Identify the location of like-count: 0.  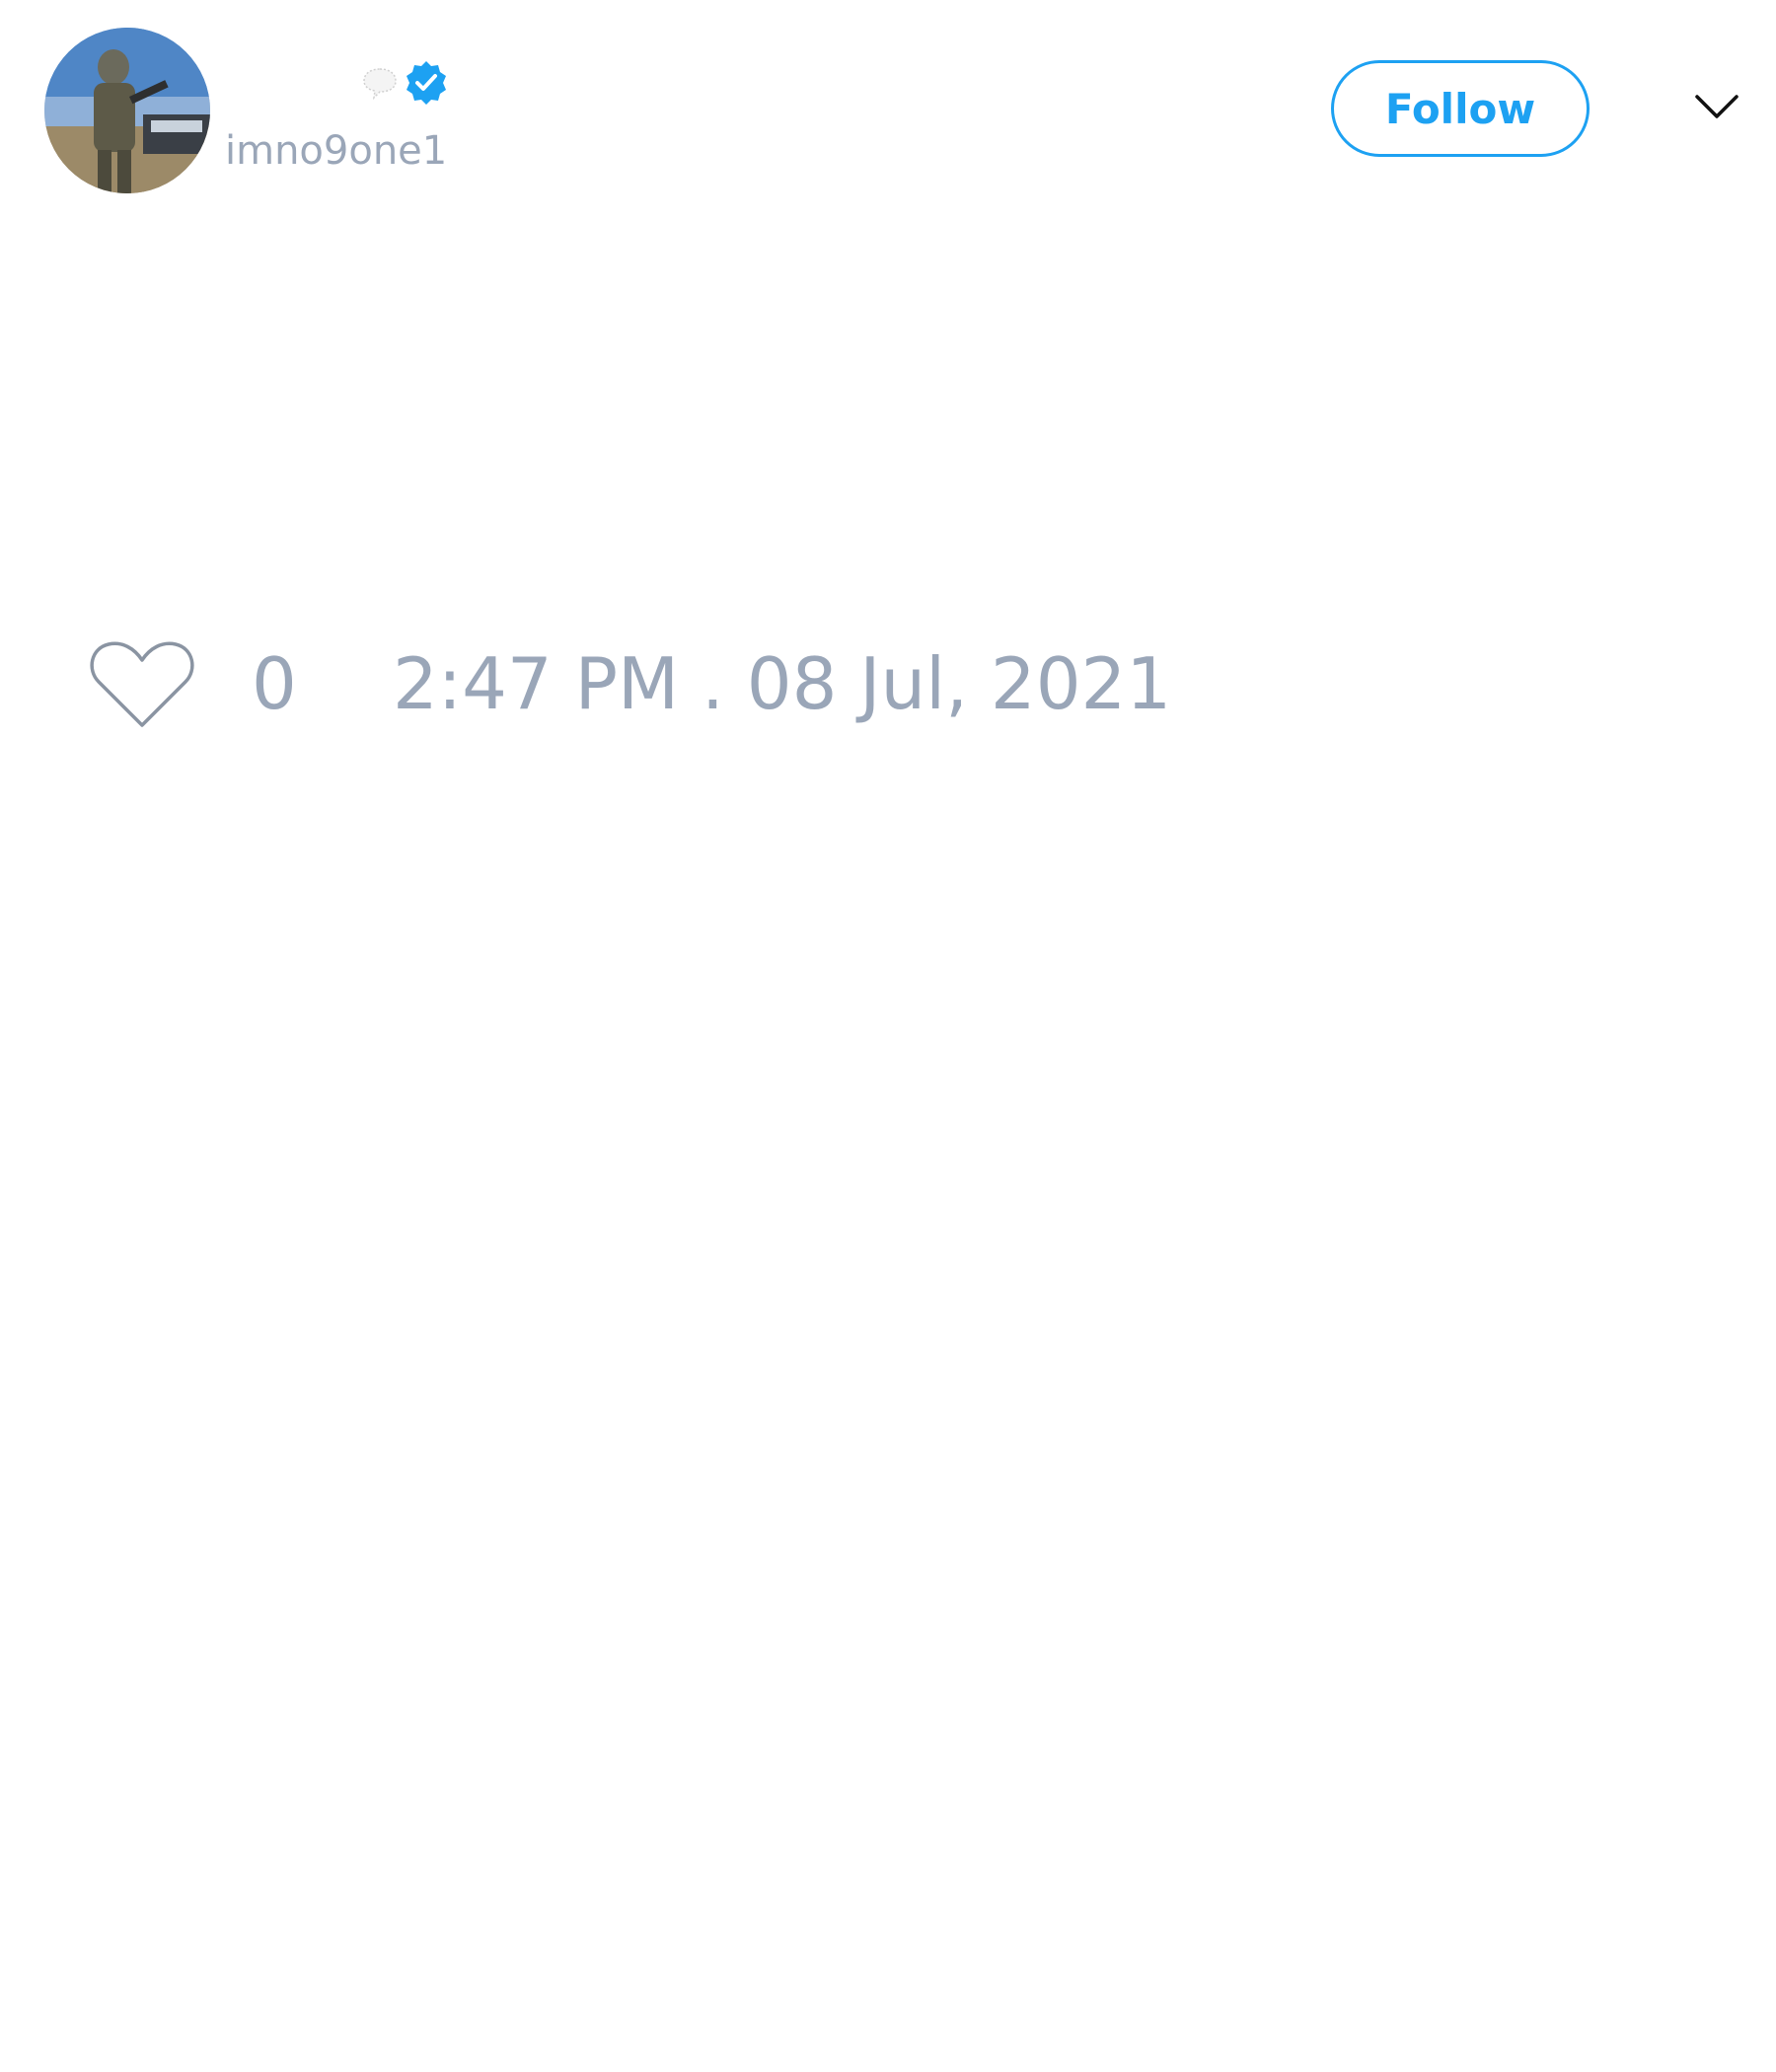
(274, 684).